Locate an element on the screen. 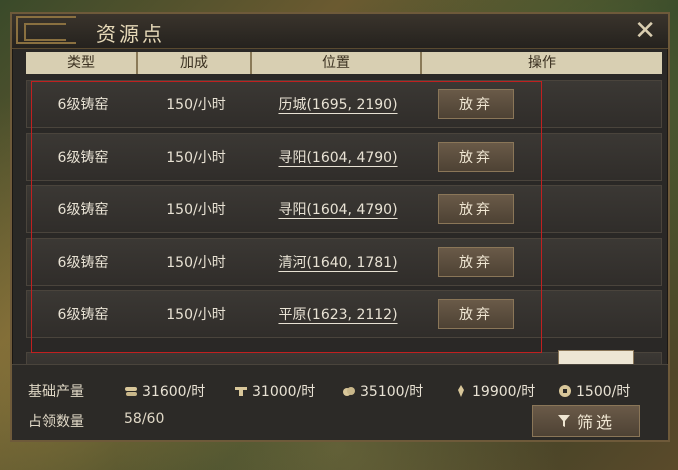 This screenshot has height=470, width=678. title-ornament is located at coordinates (46, 30).